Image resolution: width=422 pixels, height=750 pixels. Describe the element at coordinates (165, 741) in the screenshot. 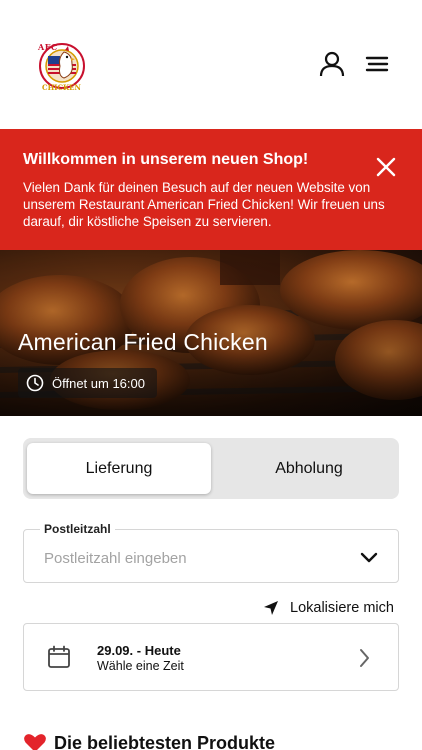

I see `popular-products-title: Die beliebtesten Produkte` at that location.